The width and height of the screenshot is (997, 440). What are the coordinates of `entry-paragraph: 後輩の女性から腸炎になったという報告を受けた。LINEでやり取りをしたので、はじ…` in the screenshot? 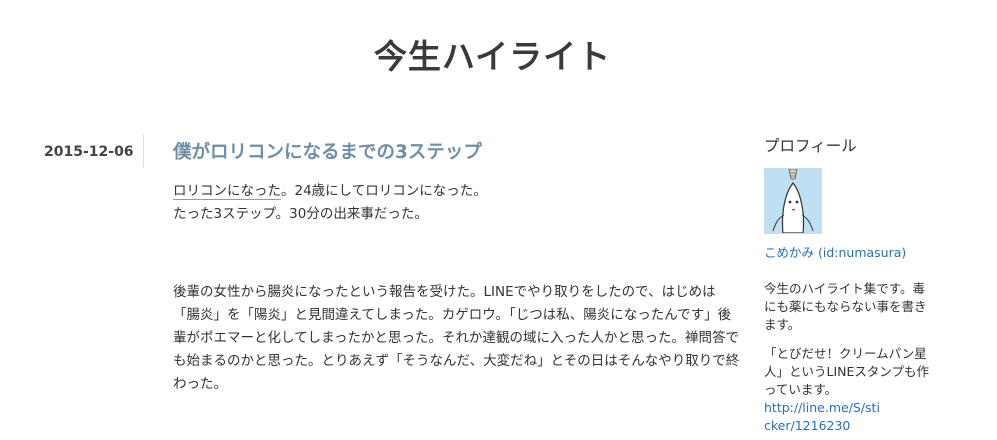 It's located at (456, 338).